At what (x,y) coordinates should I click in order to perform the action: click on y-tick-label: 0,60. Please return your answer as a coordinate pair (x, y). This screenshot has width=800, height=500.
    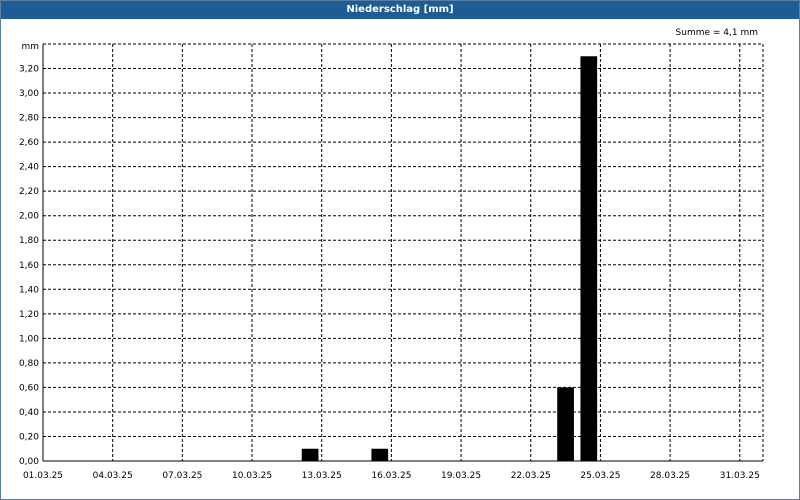
    Looking at the image, I should click on (29, 388).